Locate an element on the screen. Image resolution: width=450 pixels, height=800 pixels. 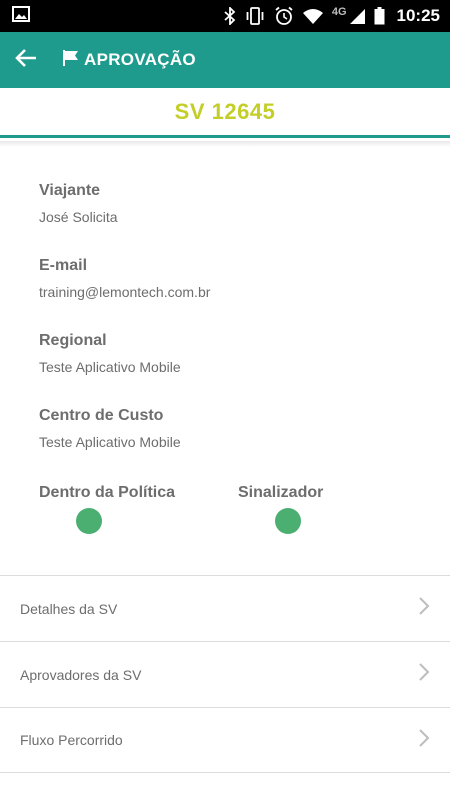
menu-item-label: Fluxo Percorrido is located at coordinates (71, 740).